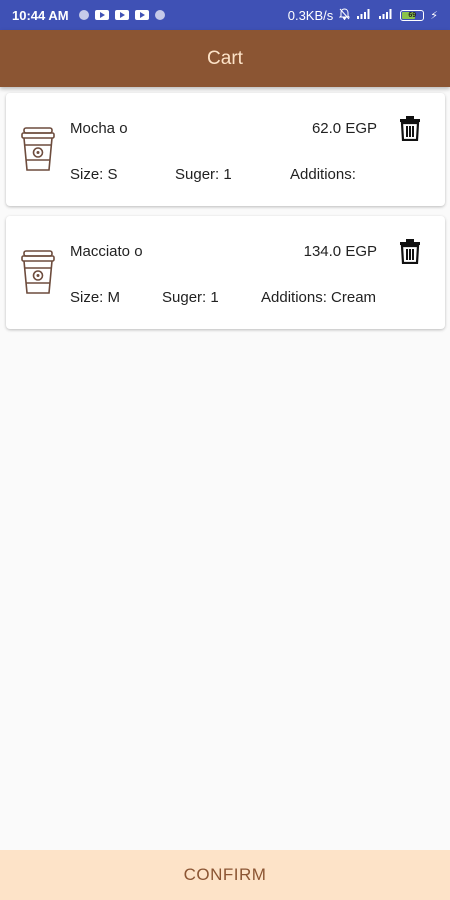  I want to click on status-bar: 10:44 AM 0.3KB/s 69 ⚡, so click(225, 15).